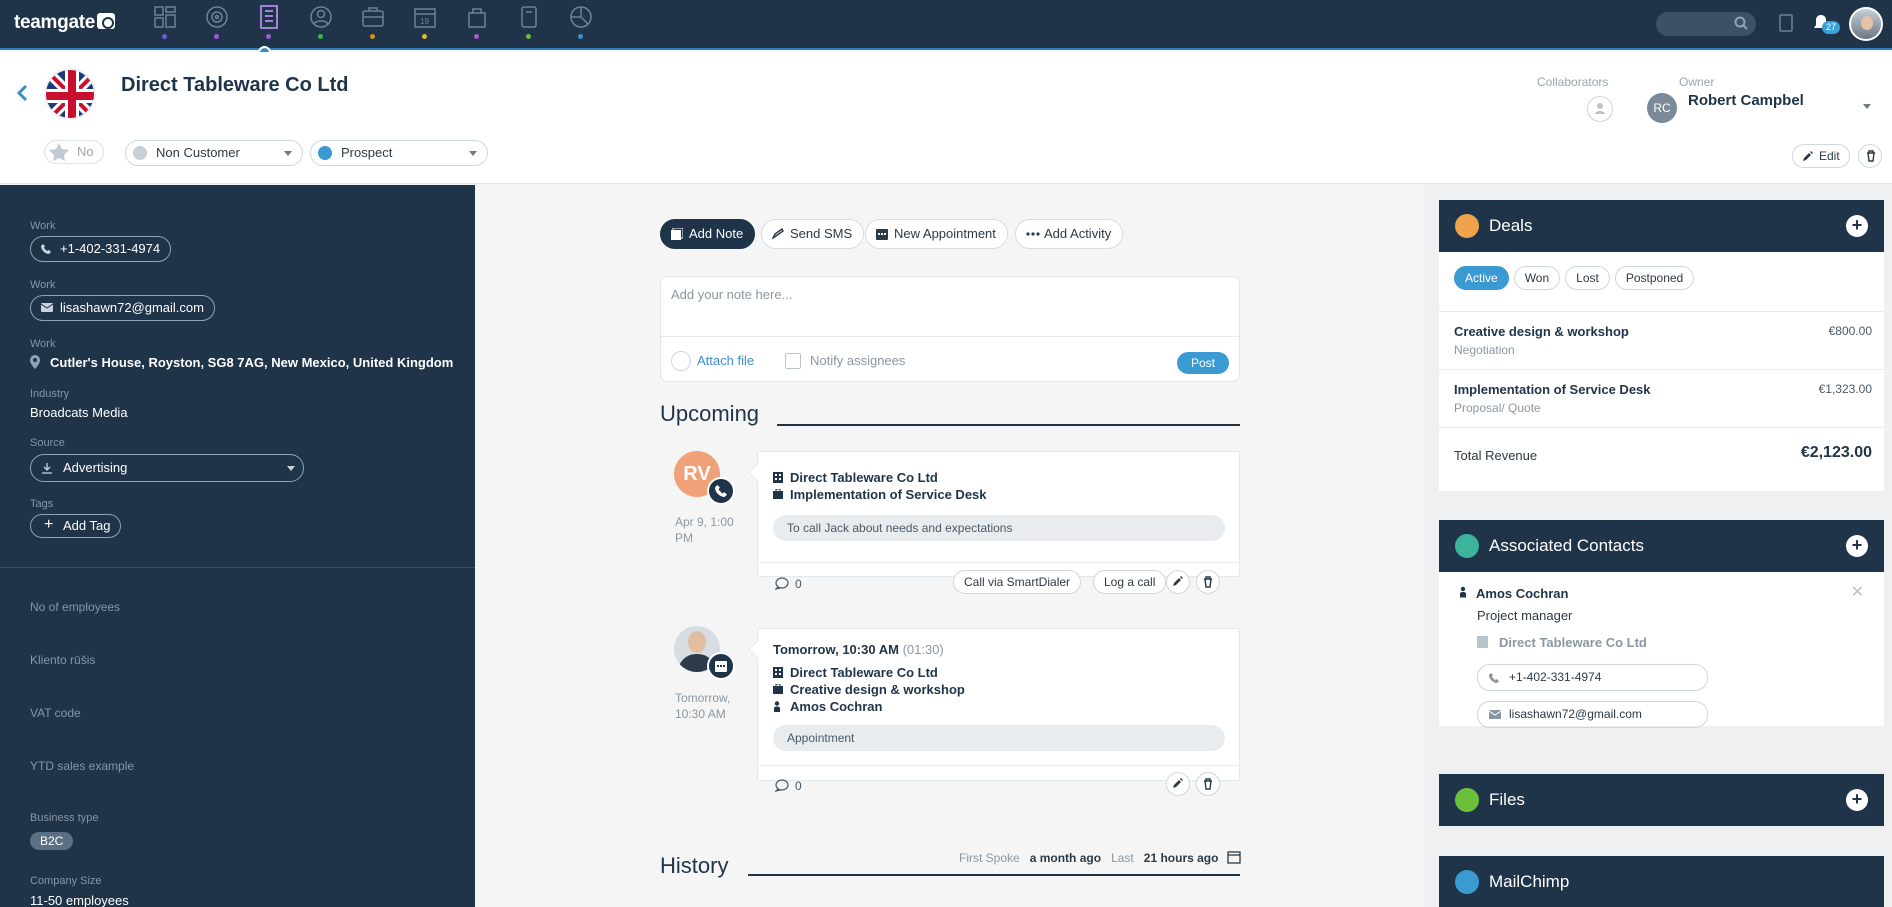  What do you see at coordinates (1552, 389) in the screenshot?
I see `deal-name: Implementation of Service Desk` at bounding box center [1552, 389].